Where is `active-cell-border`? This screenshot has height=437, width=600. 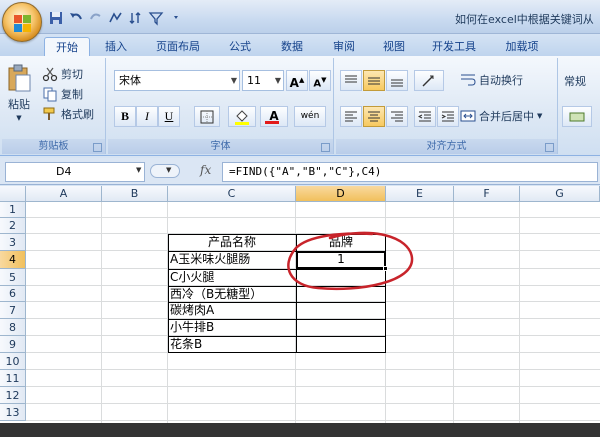
active-cell-border is located at coordinates (341, 260).